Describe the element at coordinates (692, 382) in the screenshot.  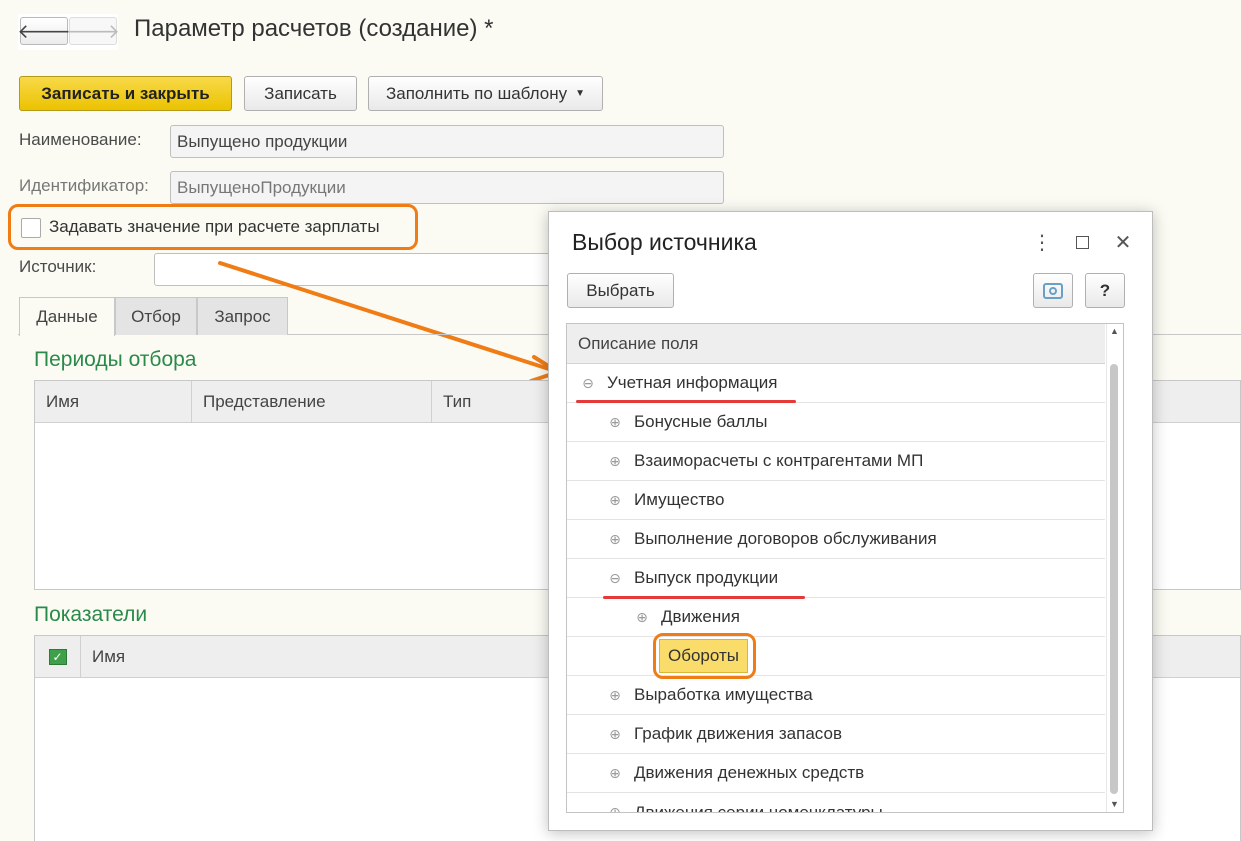
I see `tree-item-label: Учетная информация` at that location.